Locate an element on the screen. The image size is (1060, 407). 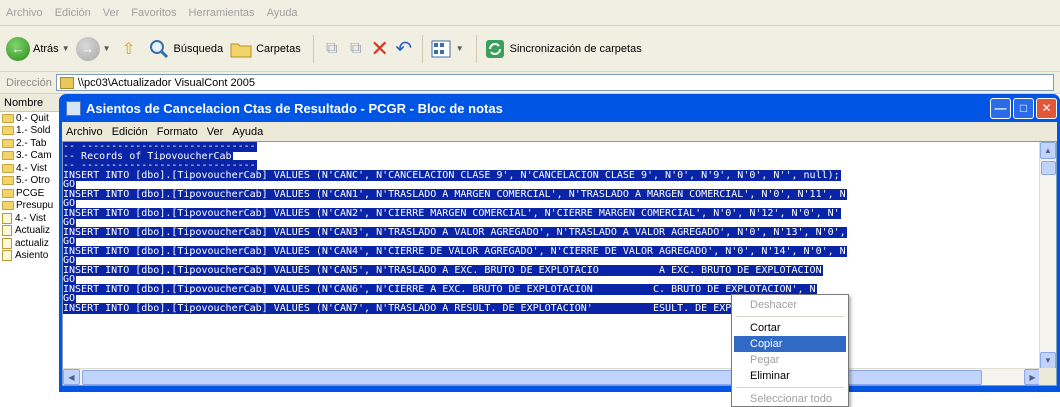
menu-archivo: Archivo is located at coordinates (24, 13).